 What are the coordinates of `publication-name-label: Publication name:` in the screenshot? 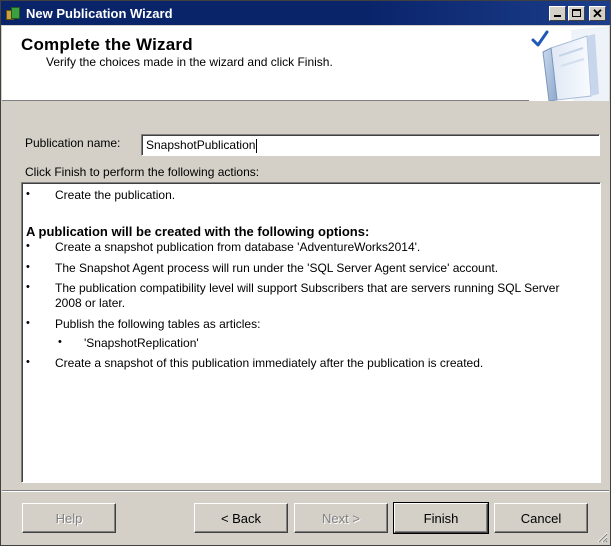 It's located at (73, 143).